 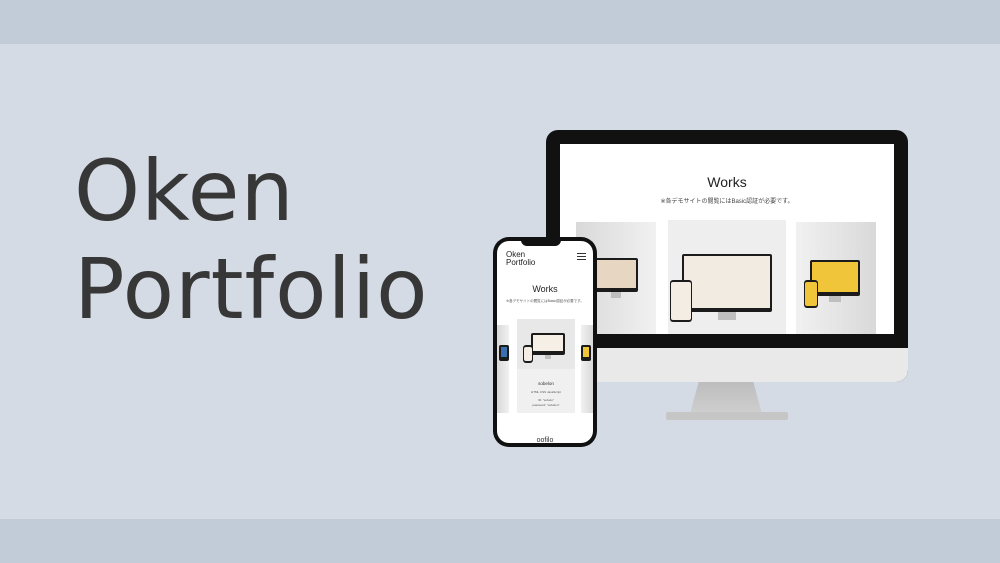 I want to click on hero-title: Oken Portfolio, so click(x=251, y=240).